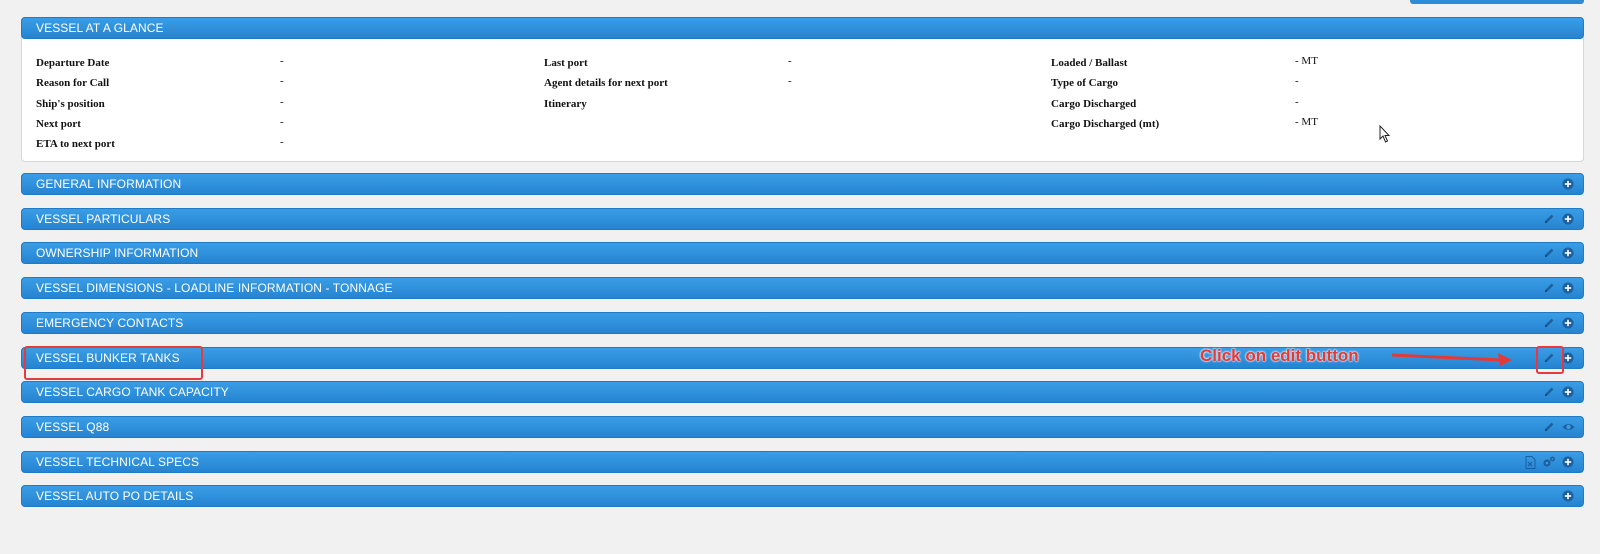 The height and width of the screenshot is (554, 1600). Describe the element at coordinates (802, 219) in the screenshot. I see `section-header-vessel-particulars: VESSEL PARTICULARS` at that location.